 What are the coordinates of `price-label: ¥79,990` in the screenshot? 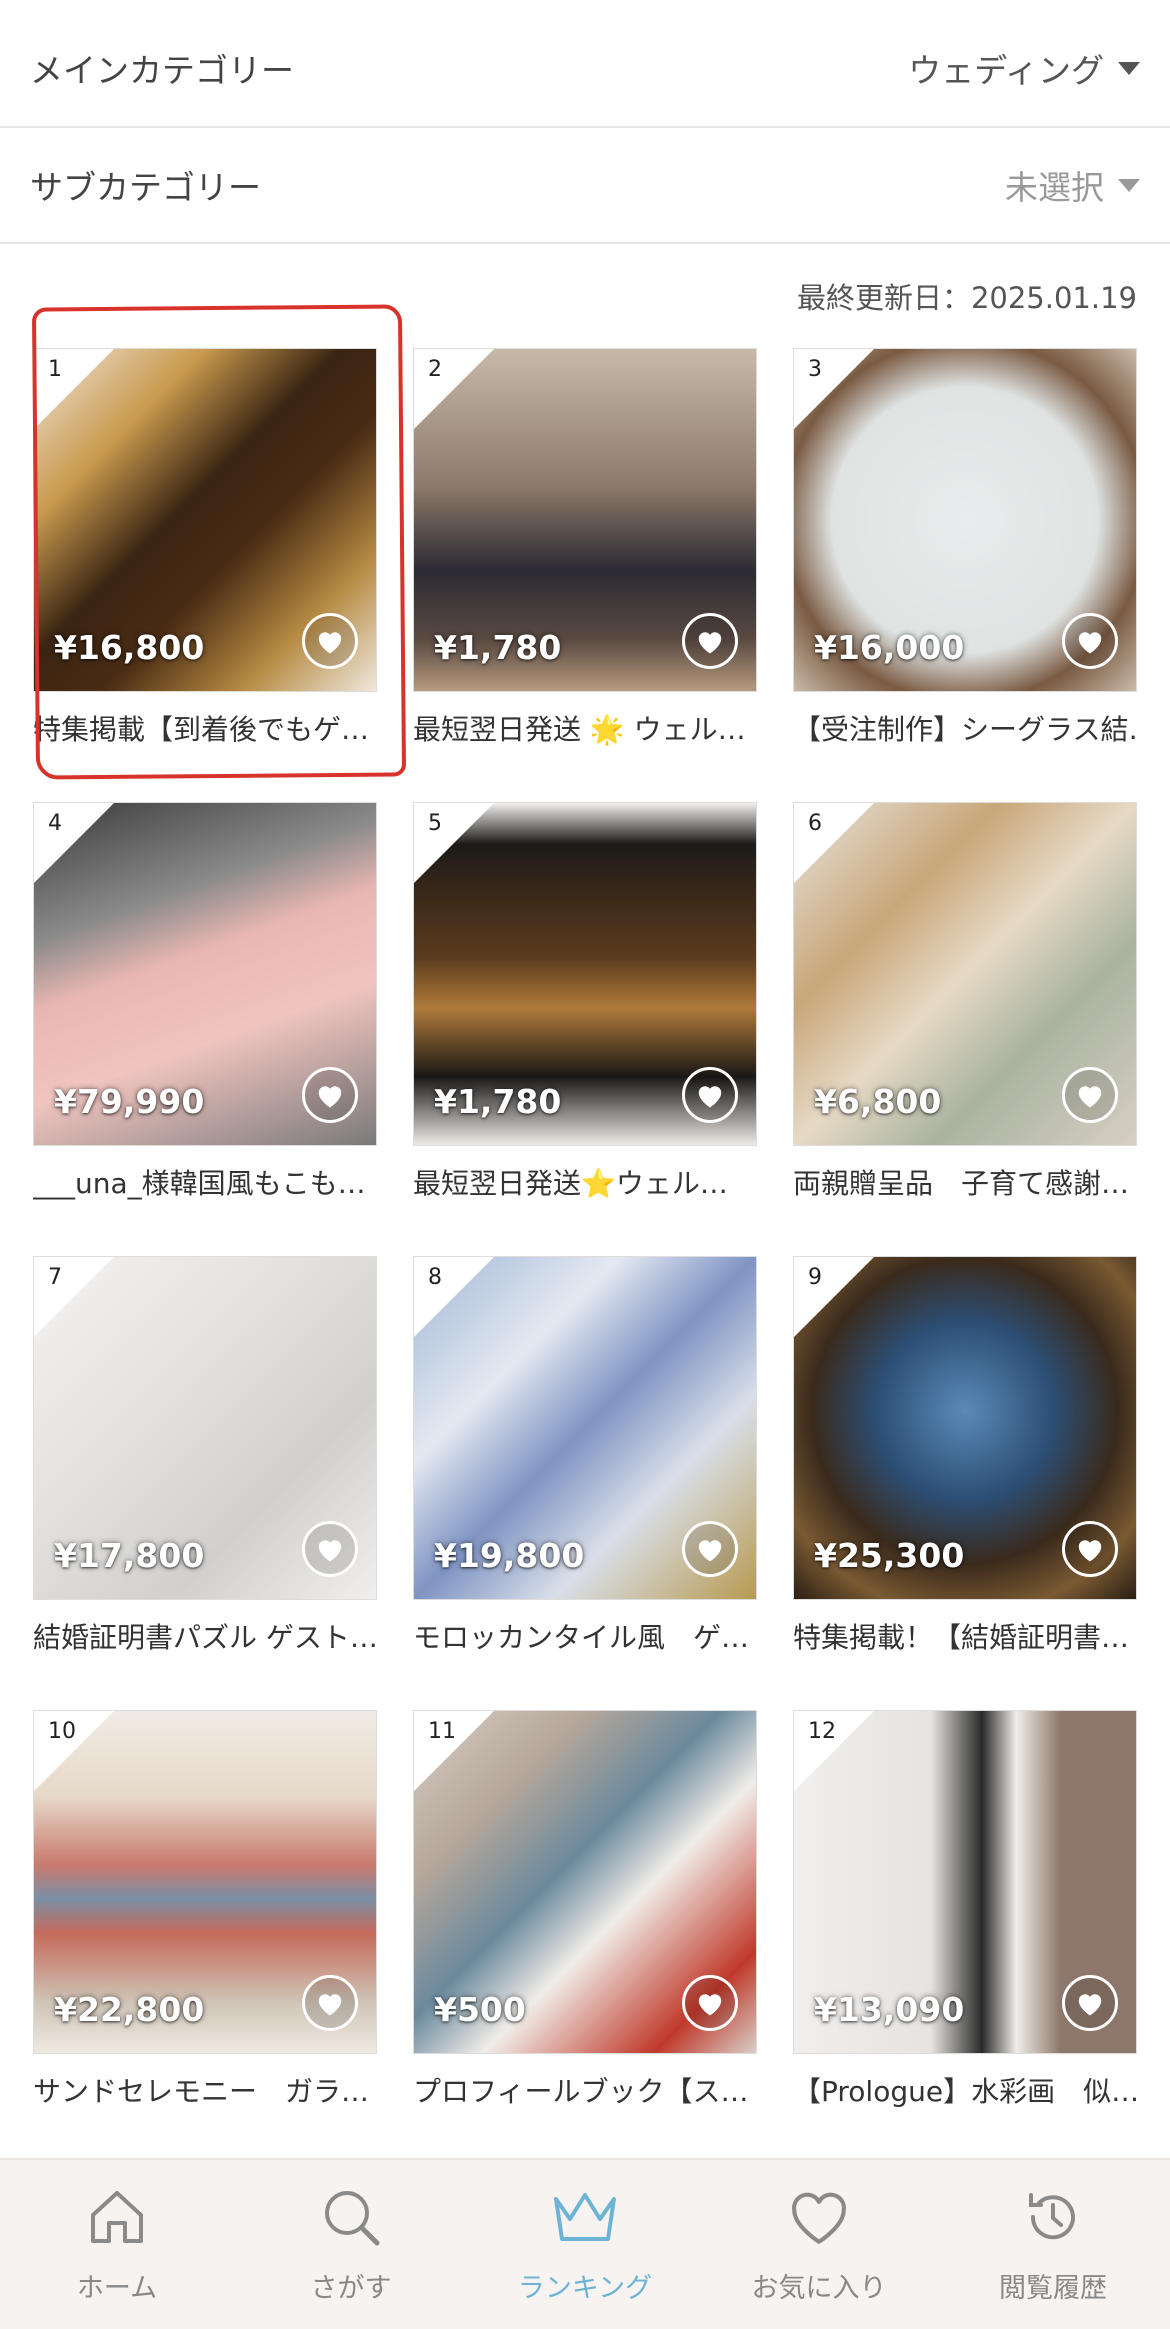 It's located at (129, 1101).